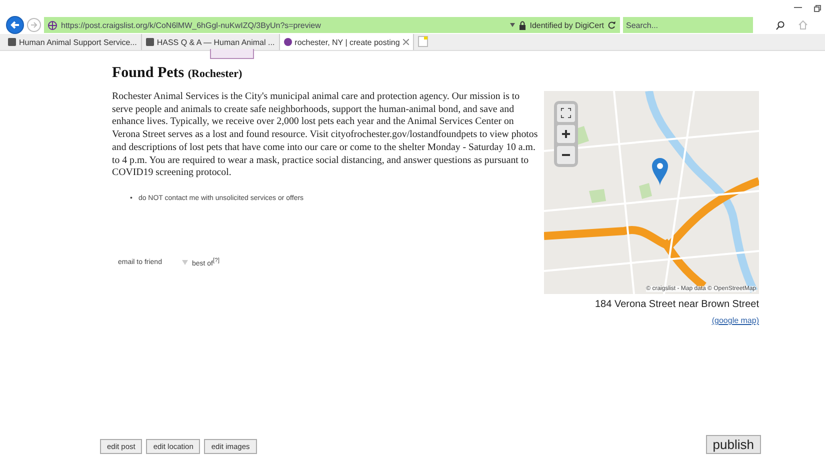 The height and width of the screenshot is (456, 825). What do you see at coordinates (52, 25) in the screenshot?
I see `site-icon` at bounding box center [52, 25].